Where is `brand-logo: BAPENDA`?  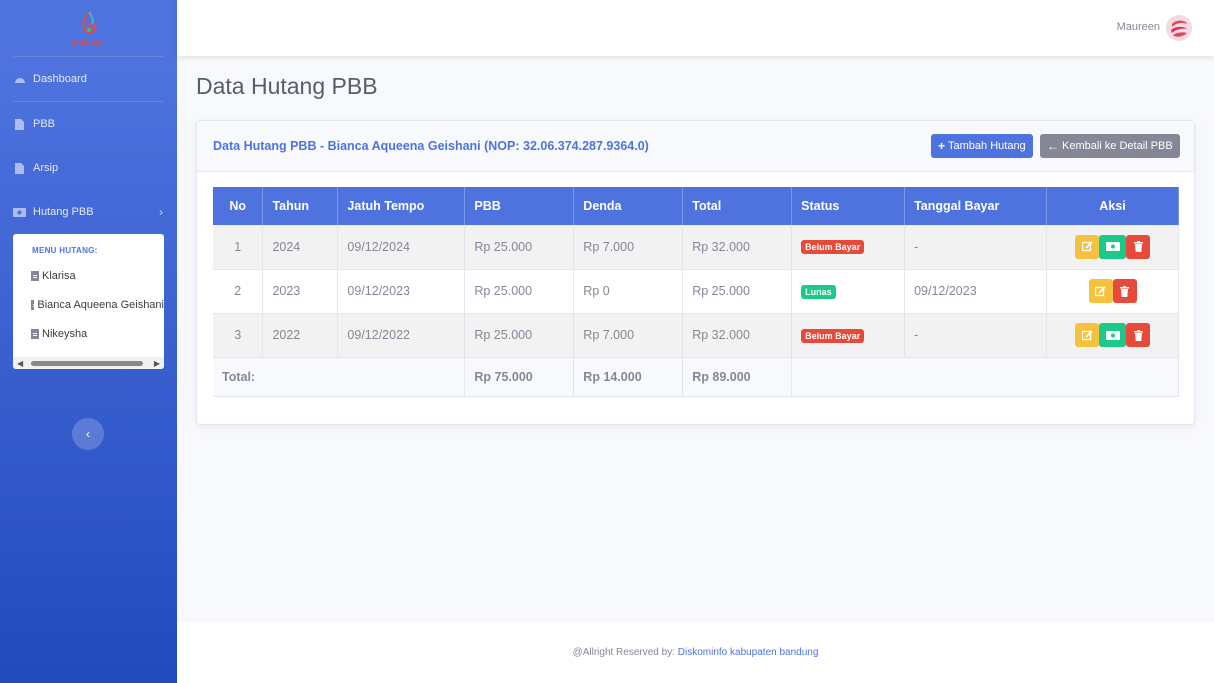 brand-logo: BAPENDA is located at coordinates (88, 28).